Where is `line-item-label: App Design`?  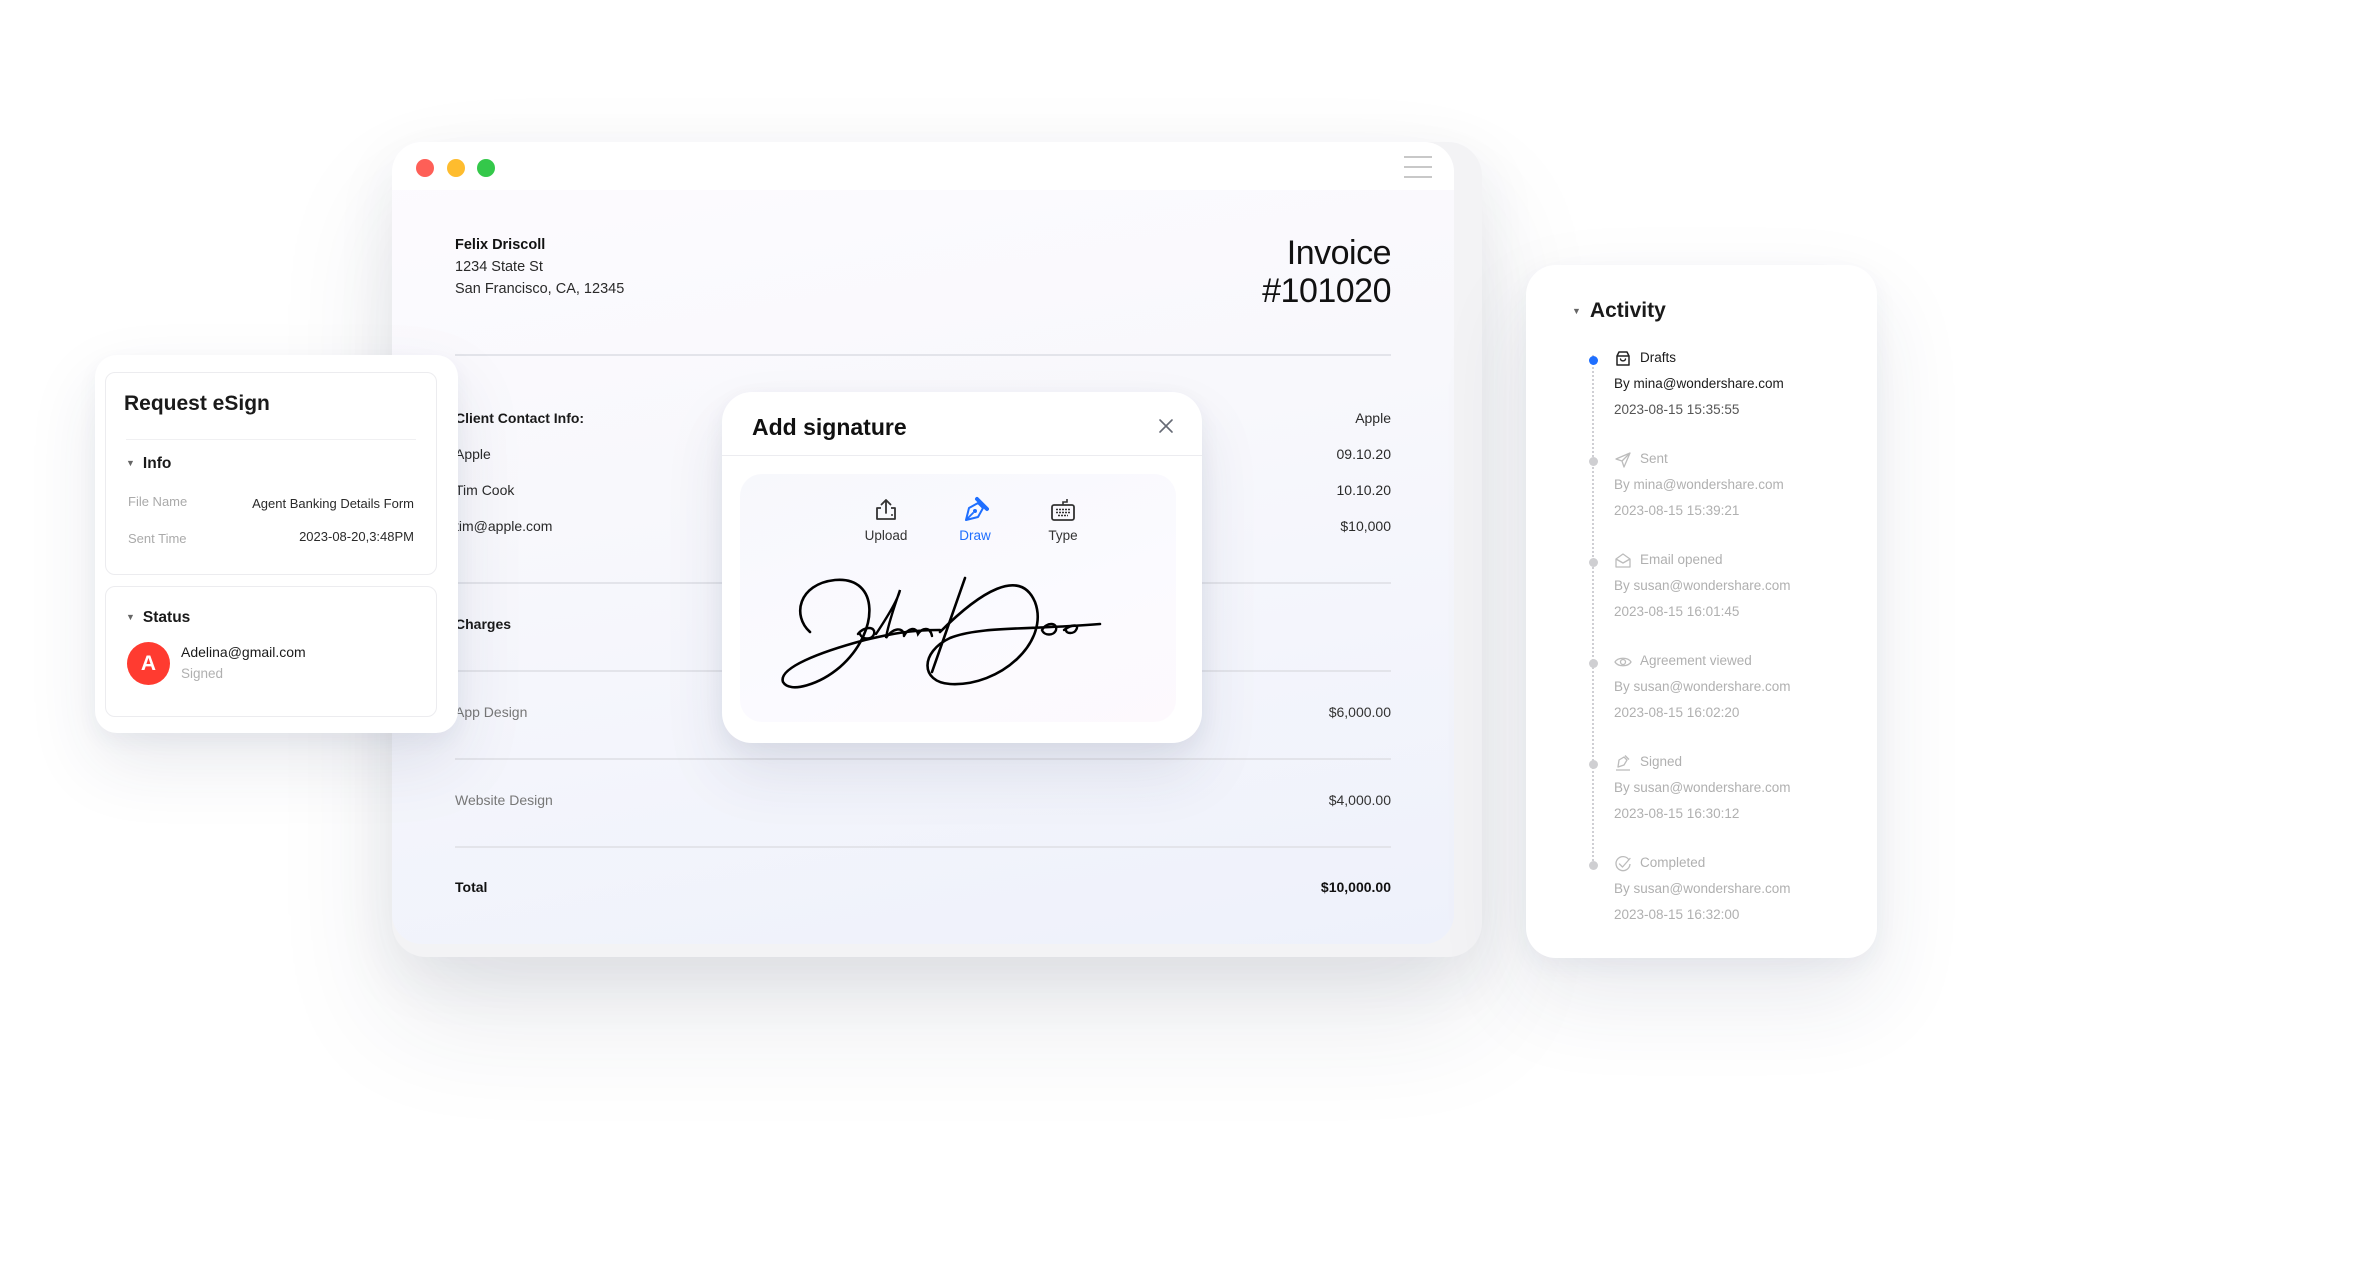
line-item-label: App Design is located at coordinates (491, 712).